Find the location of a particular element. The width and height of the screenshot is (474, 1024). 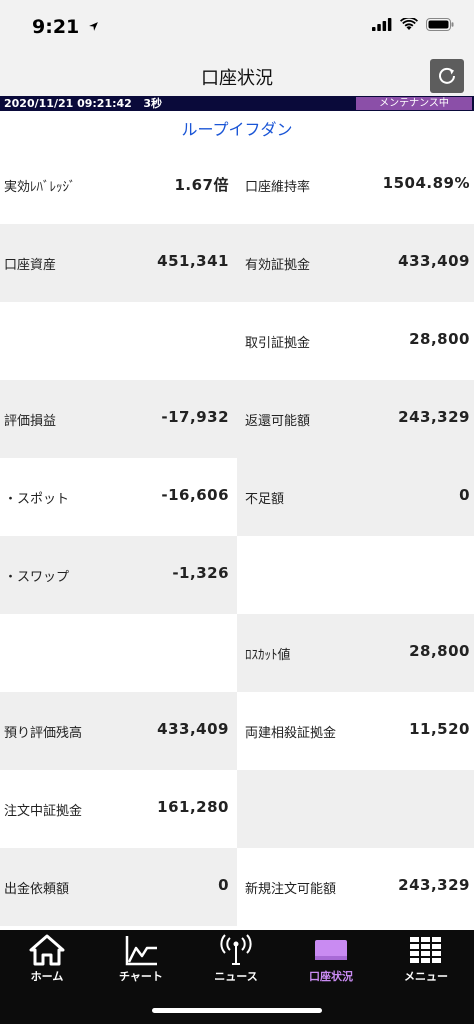

cell-hedge-margin: 両建相殺証拠金 11,520 is located at coordinates (355, 731).